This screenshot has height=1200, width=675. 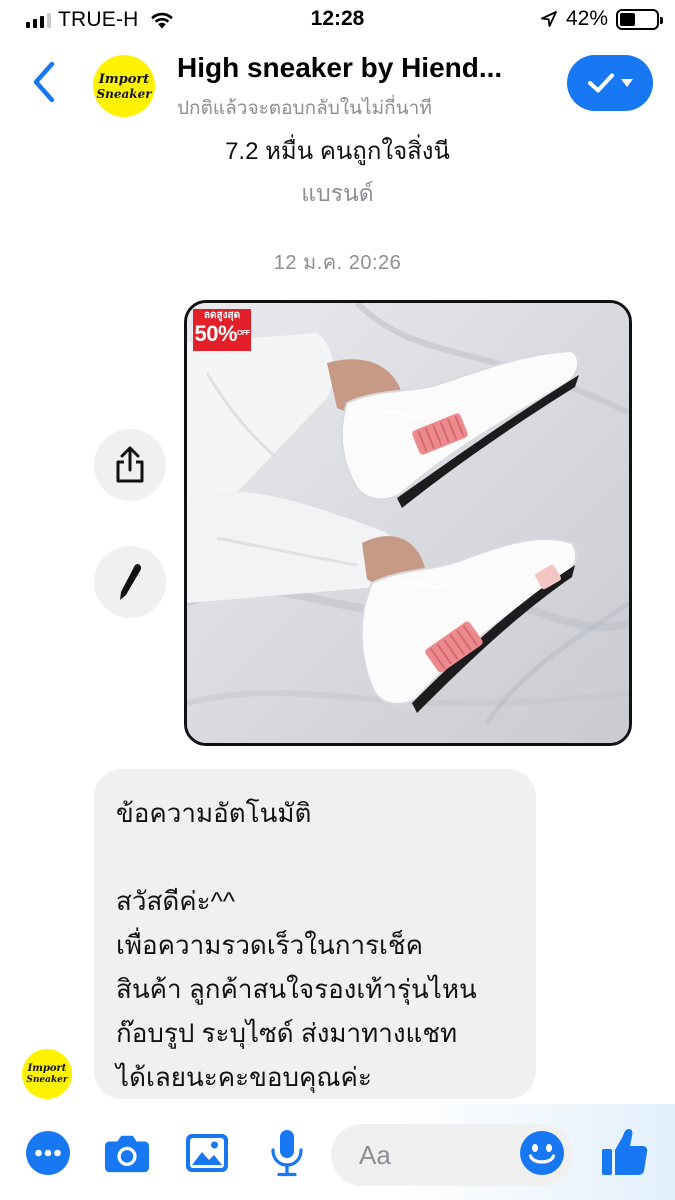 I want to click on page-avatar: Import Sneaker, so click(x=124, y=86).